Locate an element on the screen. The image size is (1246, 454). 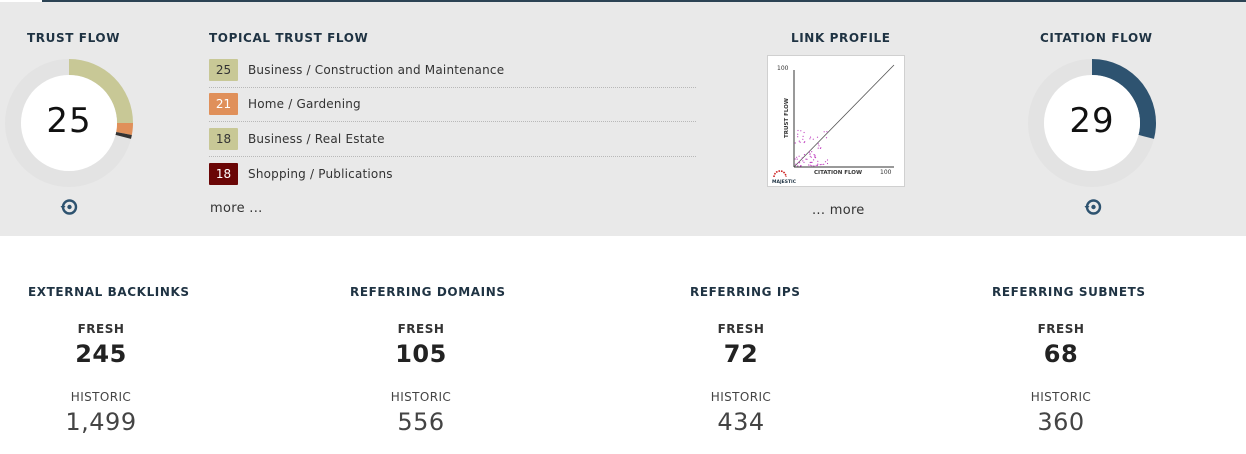
majestic-logo: MAJESTIC is located at coordinates (784, 177).